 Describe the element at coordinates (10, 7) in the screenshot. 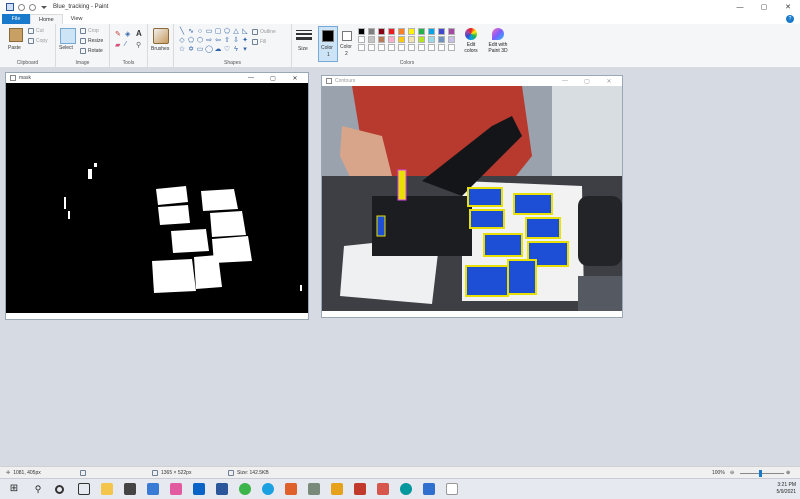

I see `save-icon` at that location.